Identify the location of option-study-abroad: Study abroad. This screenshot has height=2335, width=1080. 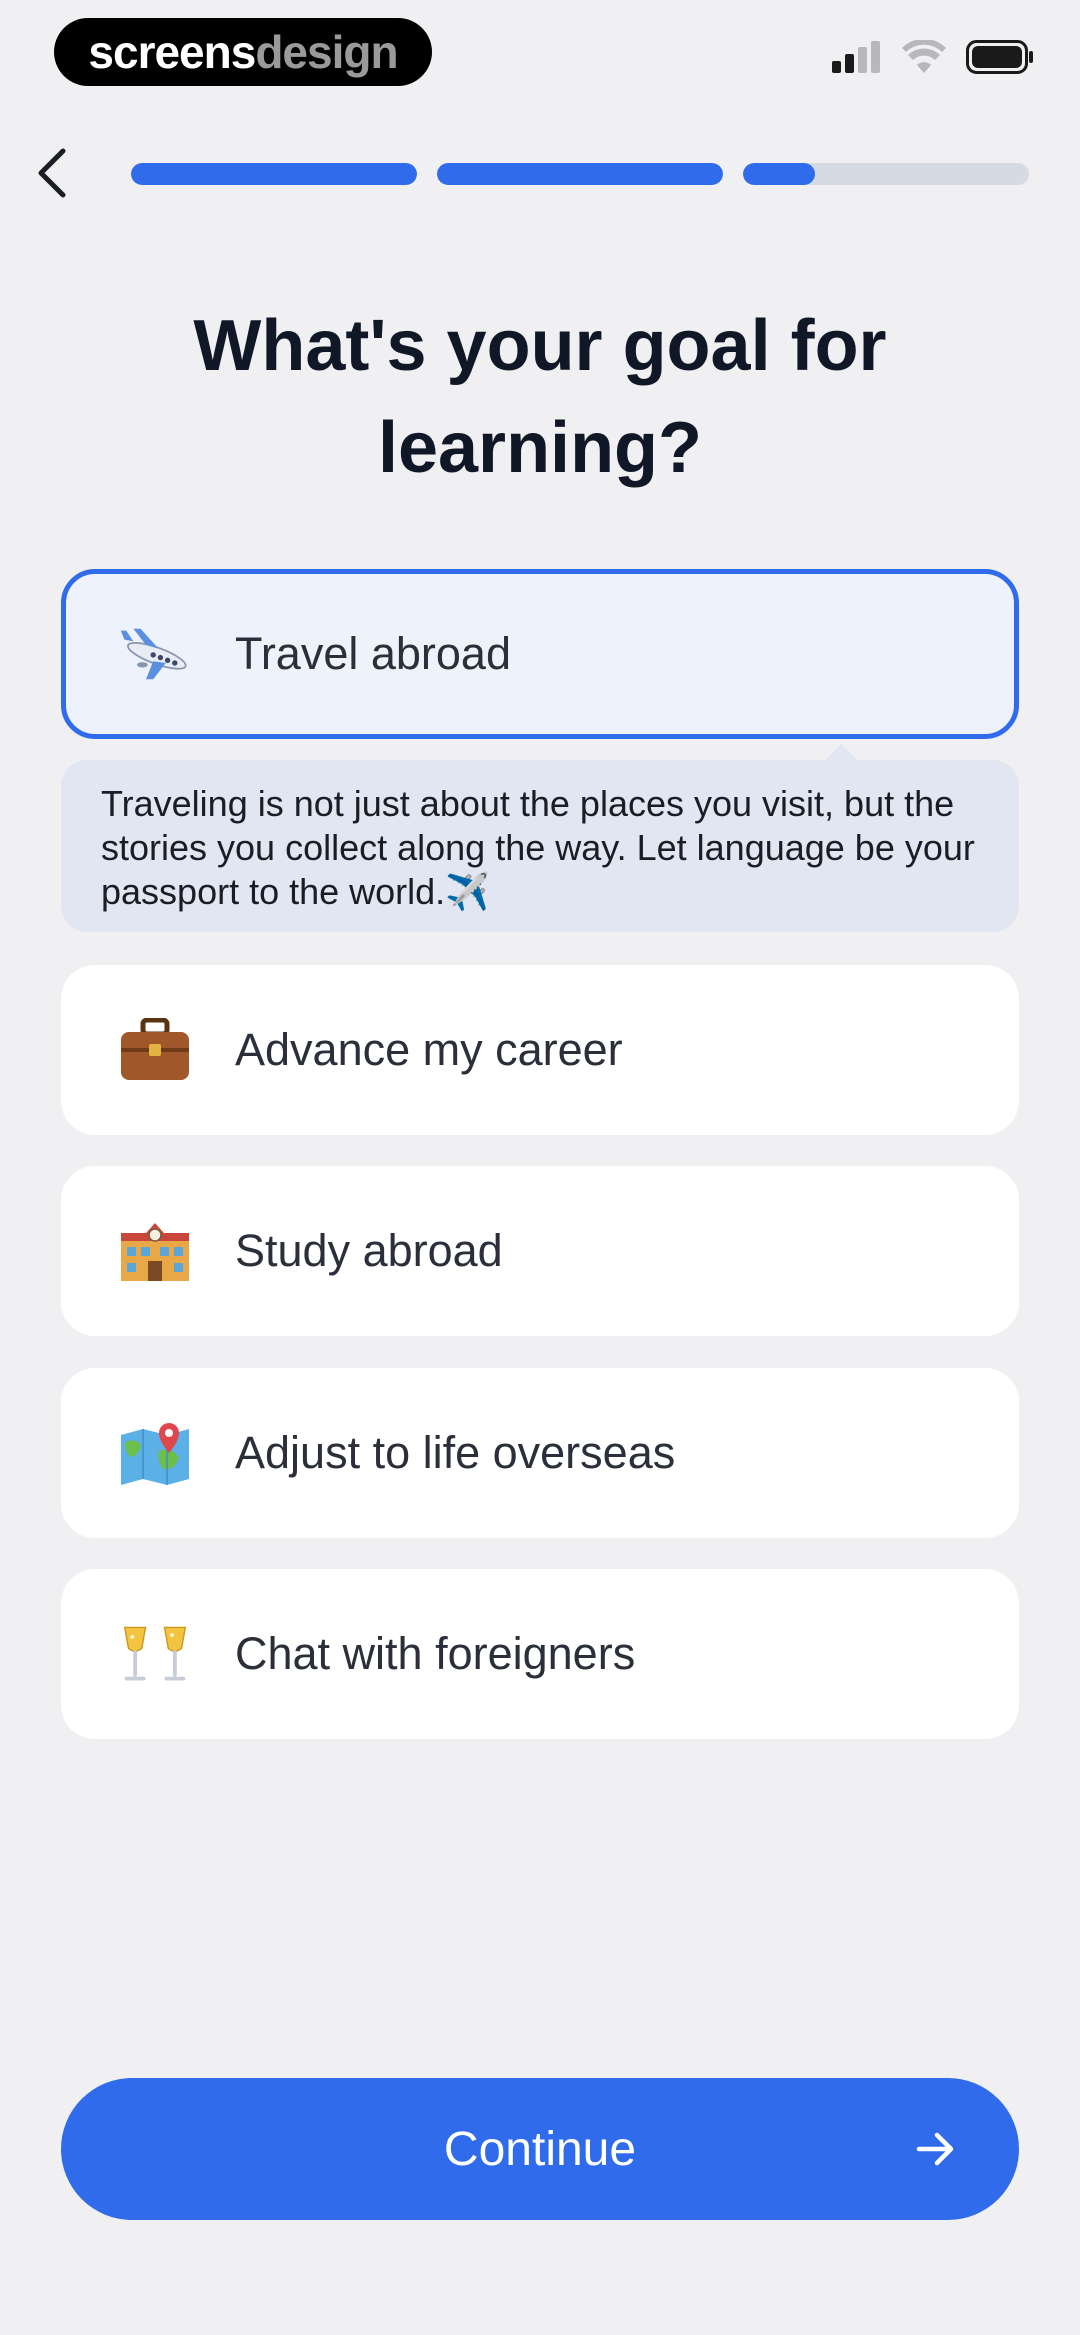
(540, 1251).